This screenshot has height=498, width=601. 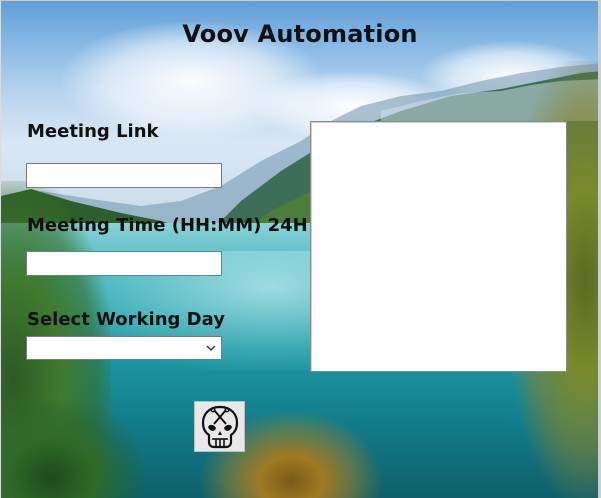 What do you see at coordinates (124, 175) in the screenshot?
I see `meeting-link-input` at bounding box center [124, 175].